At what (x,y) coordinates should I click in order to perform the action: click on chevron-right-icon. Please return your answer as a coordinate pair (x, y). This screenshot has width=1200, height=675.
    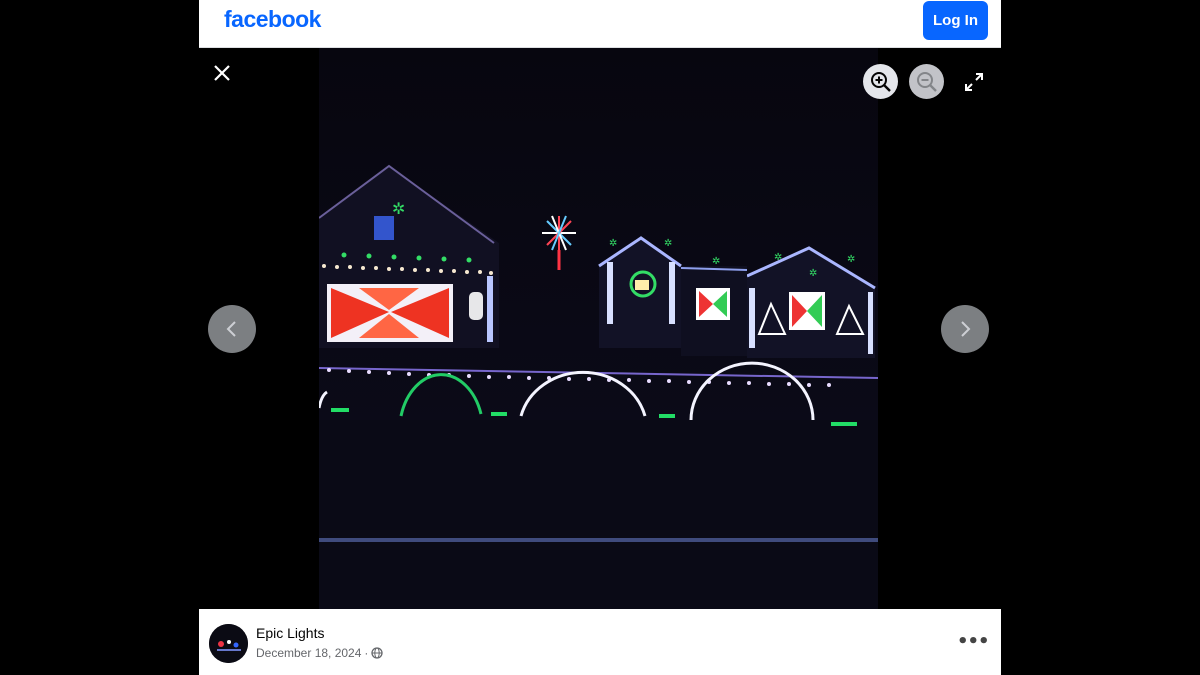
    Looking at the image, I should click on (966, 329).